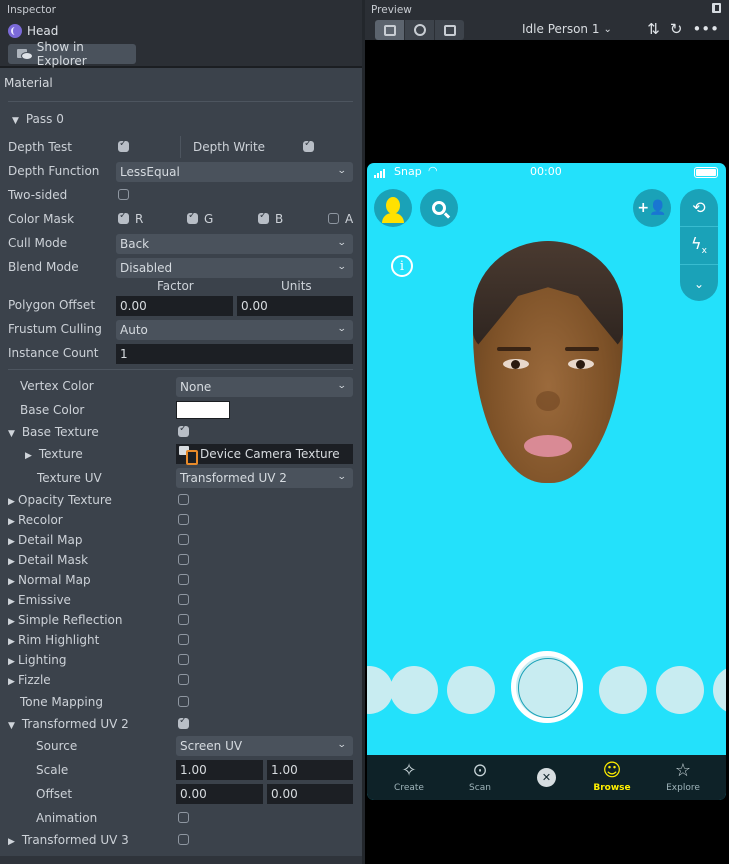 The height and width of the screenshot is (864, 729). What do you see at coordinates (716, 8) in the screenshot?
I see `maximize-panel-icon` at bounding box center [716, 8].